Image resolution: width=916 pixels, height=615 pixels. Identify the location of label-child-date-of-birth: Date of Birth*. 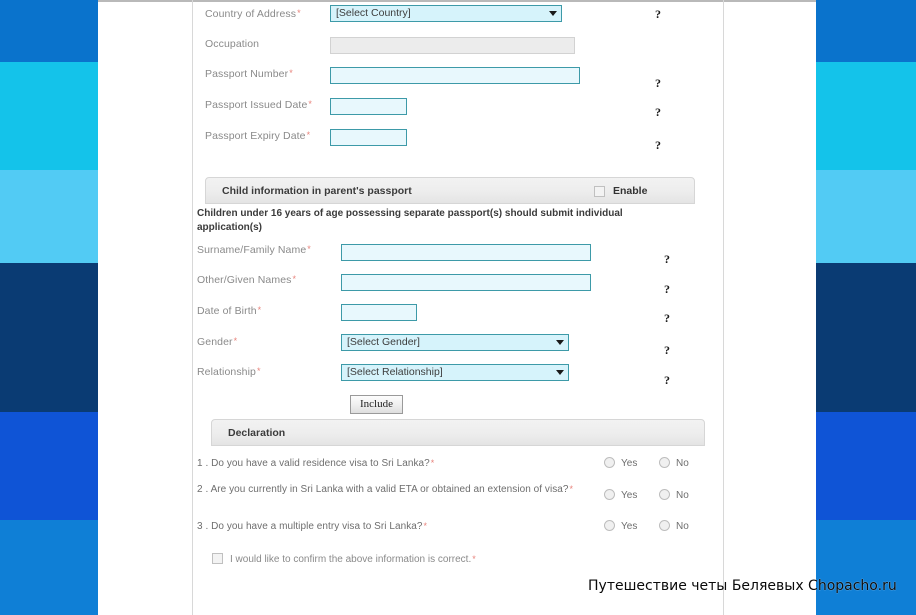
(229, 311).